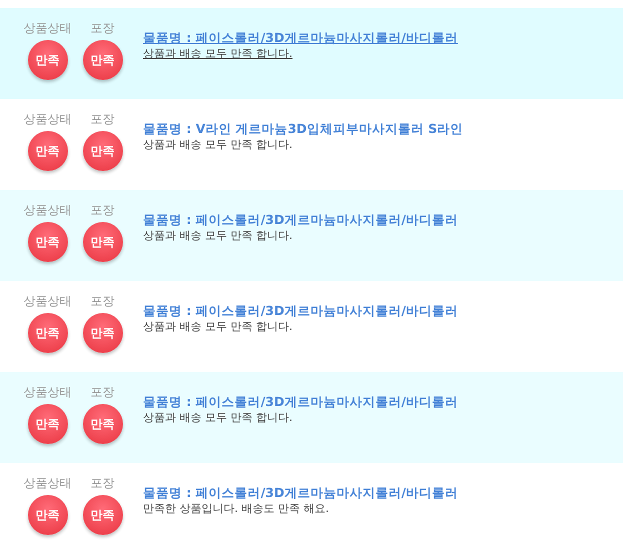 This screenshot has width=623, height=551. I want to click on product-link: 물품명 : V라인 게르마늄3D입체피부마사지롤러 S라인, so click(303, 128).